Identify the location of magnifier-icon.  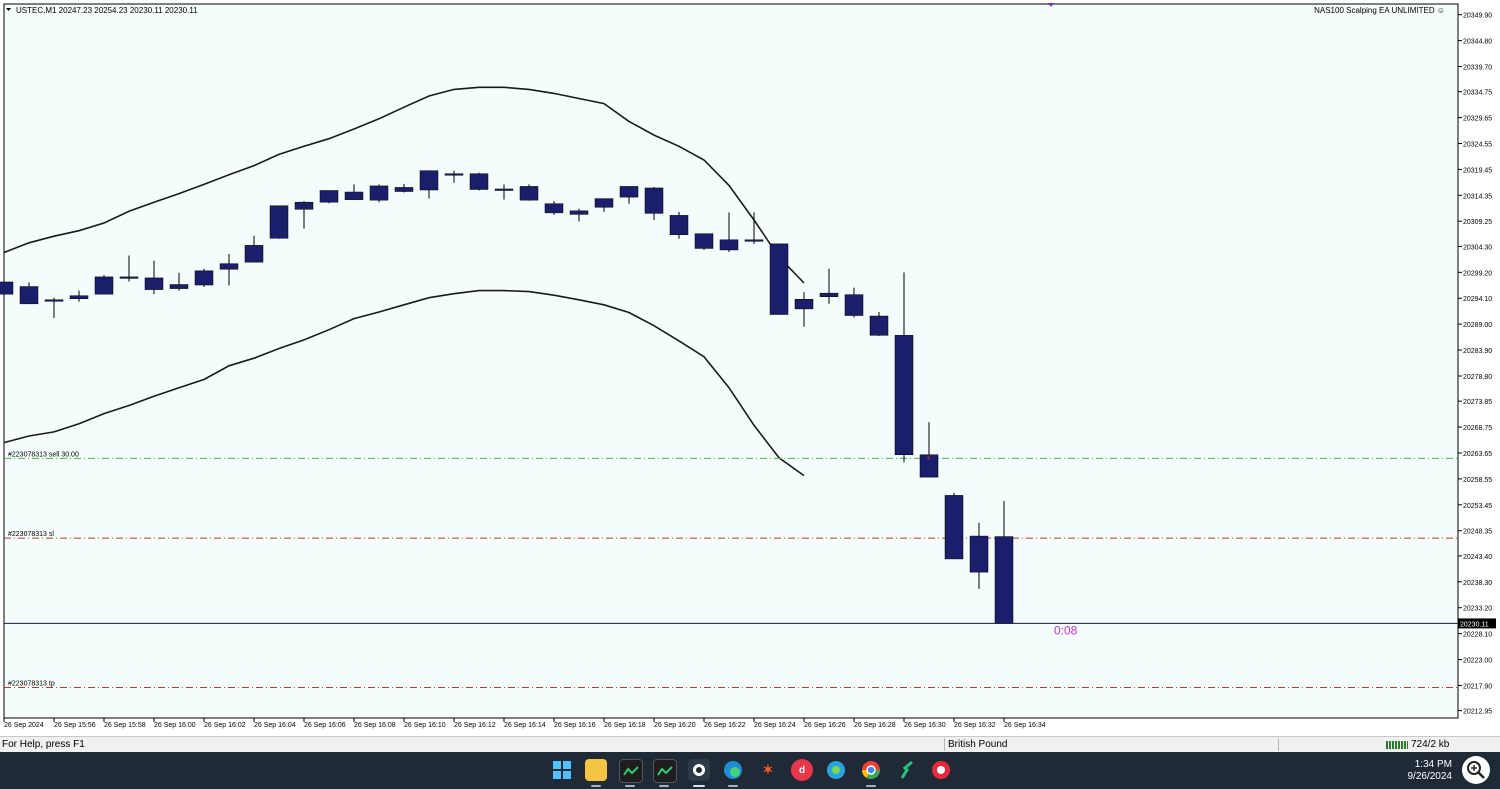
(1476, 770).